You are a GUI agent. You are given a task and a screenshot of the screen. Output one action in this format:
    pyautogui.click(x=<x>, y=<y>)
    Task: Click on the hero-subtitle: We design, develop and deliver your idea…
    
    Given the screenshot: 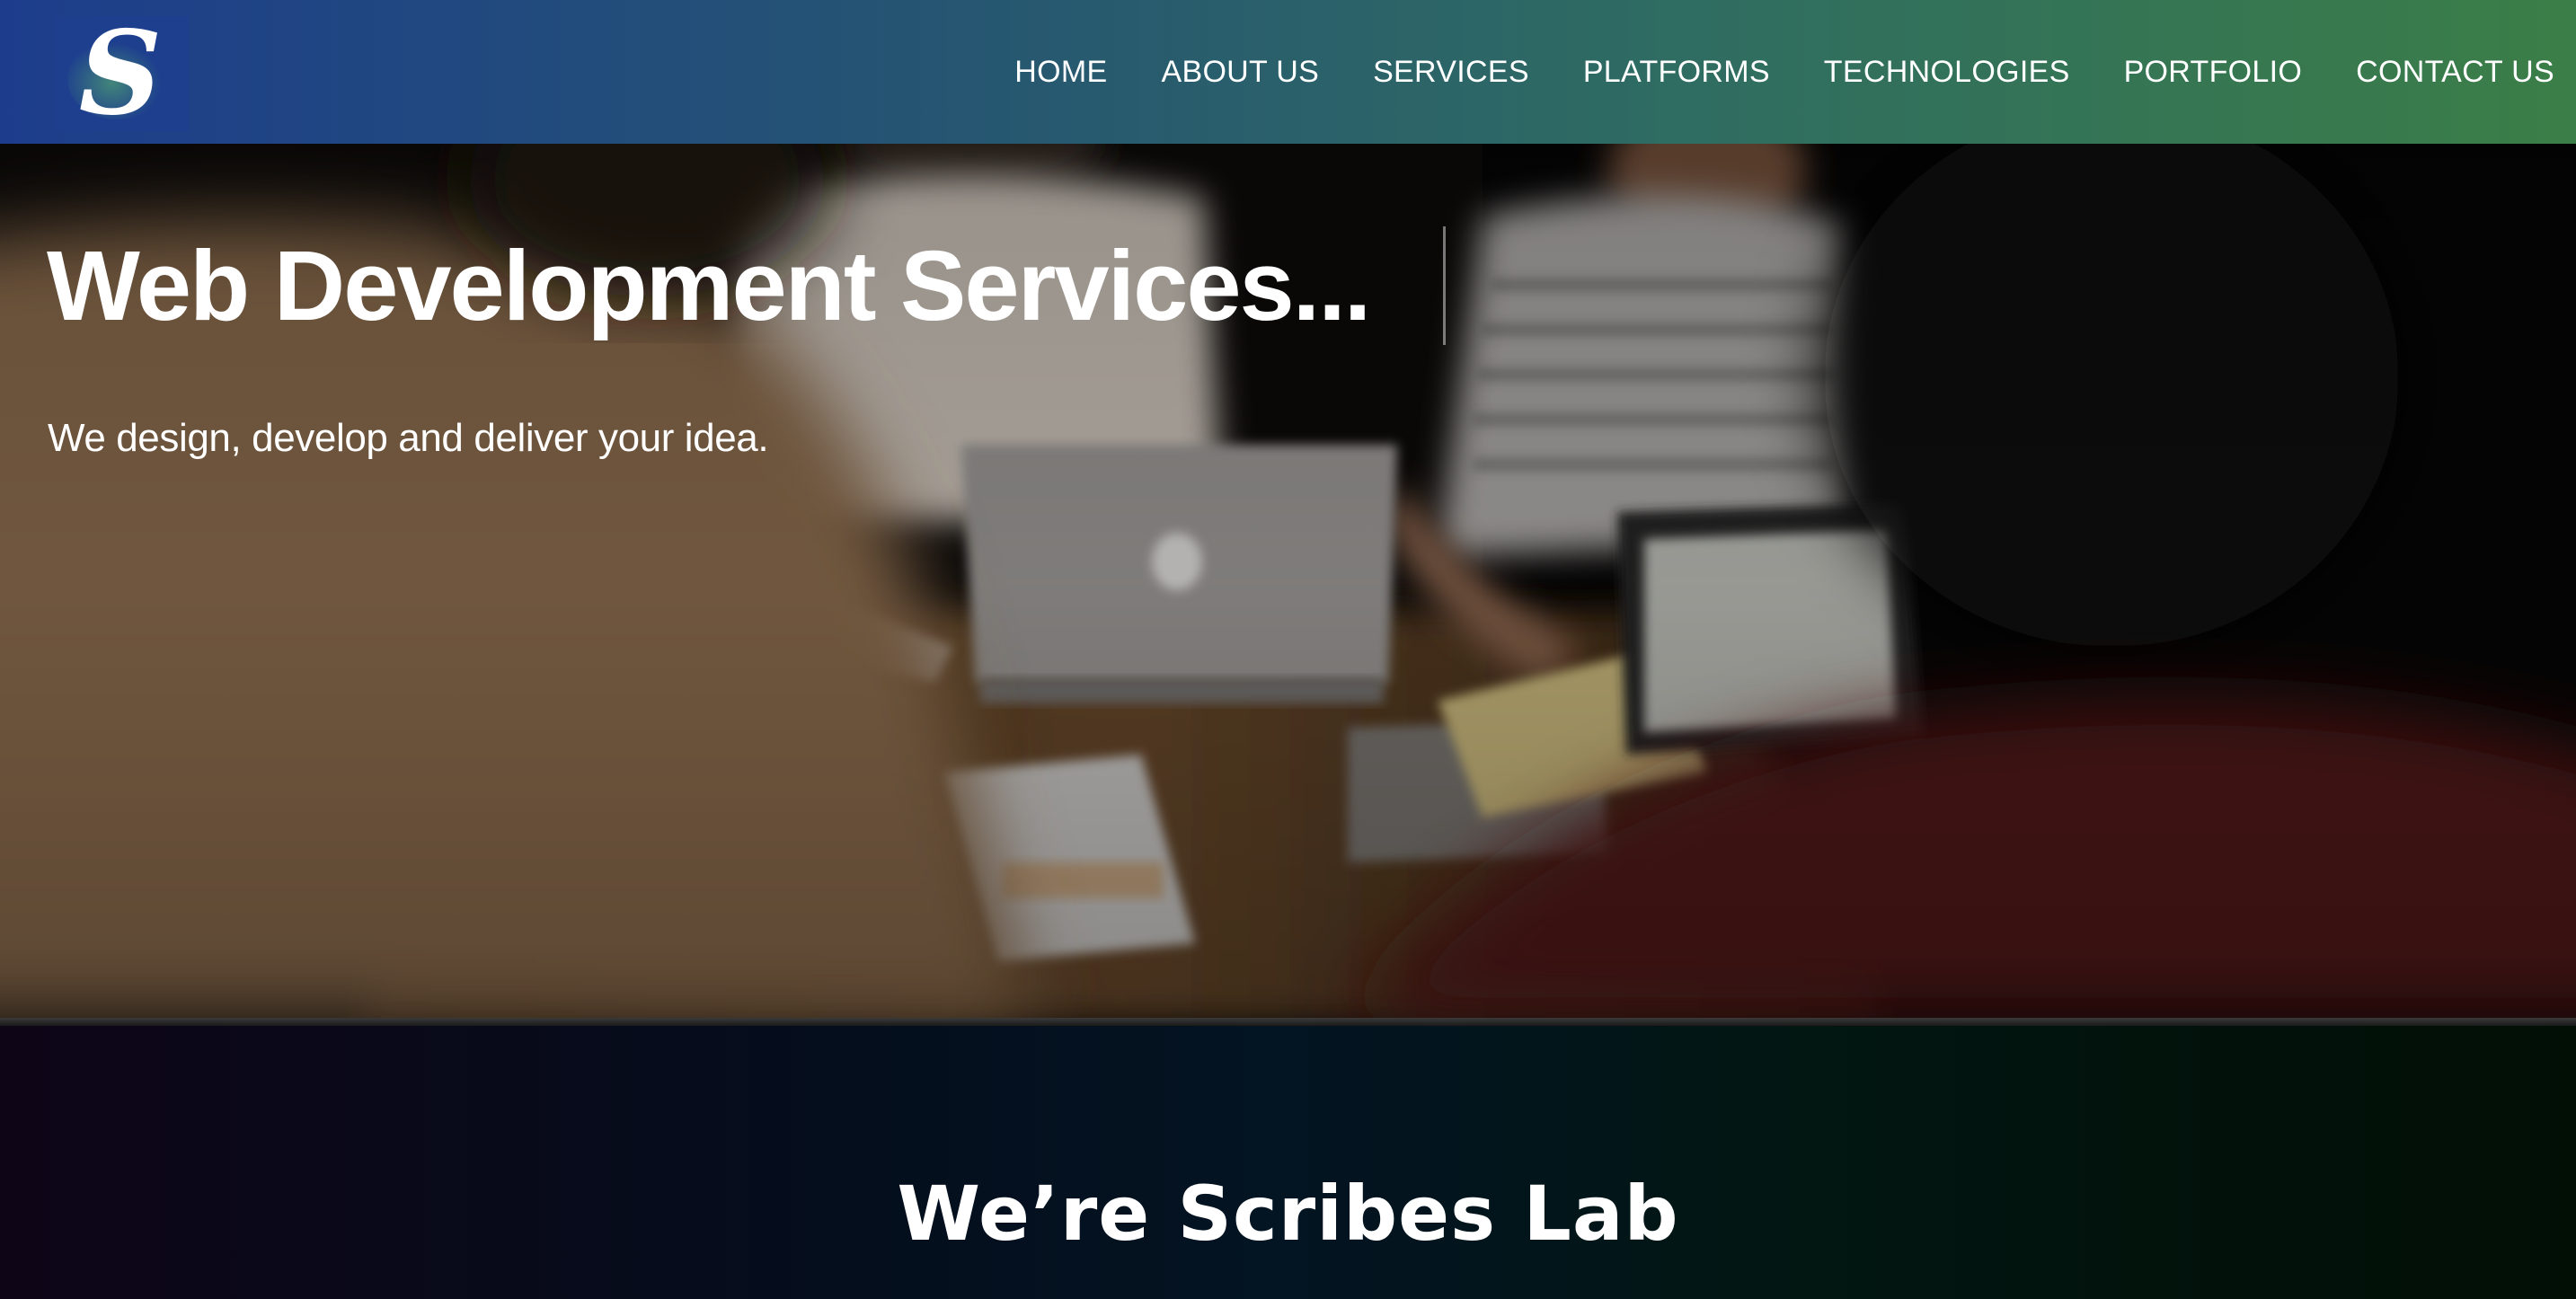 What is the action you would take?
    pyautogui.click(x=409, y=438)
    